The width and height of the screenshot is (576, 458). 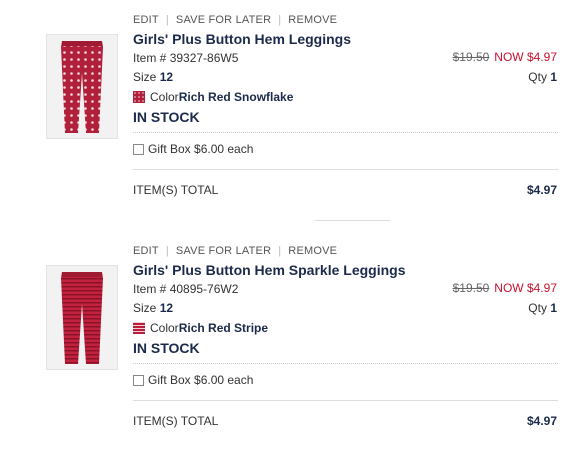 I want to click on item-number: Item # 40895-76W2, so click(x=186, y=289).